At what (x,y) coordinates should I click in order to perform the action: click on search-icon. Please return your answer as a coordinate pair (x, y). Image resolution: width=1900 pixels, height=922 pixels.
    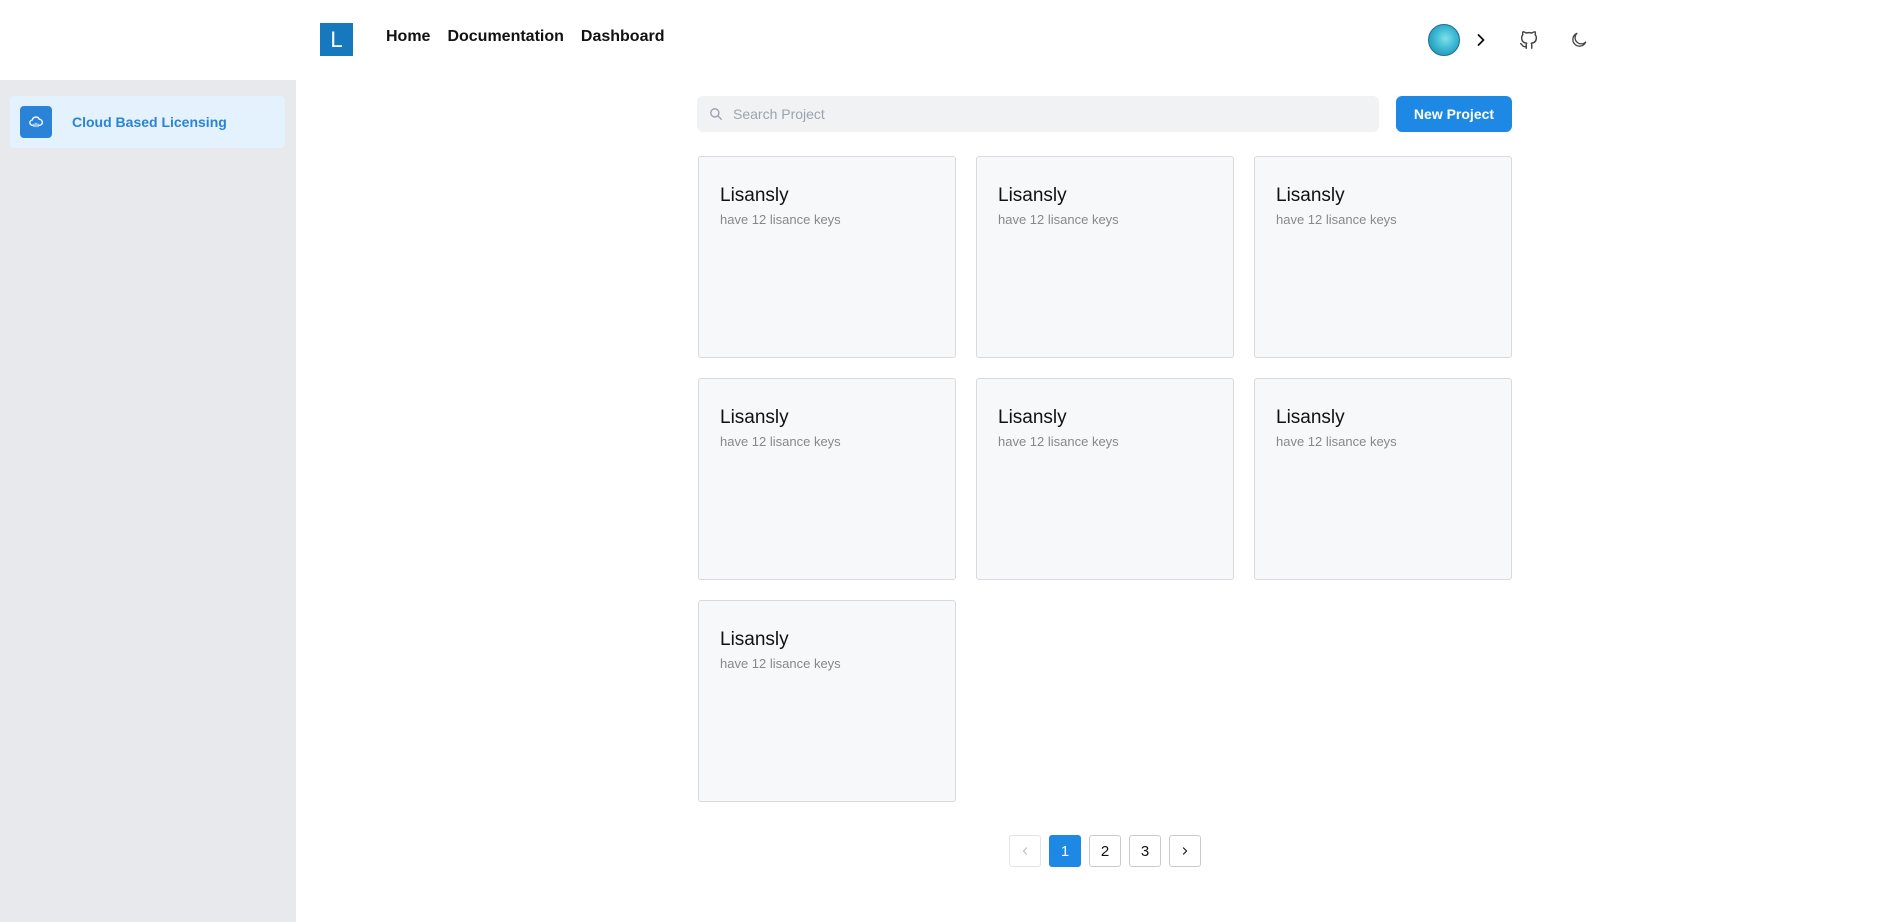
    Looking at the image, I should click on (716, 114).